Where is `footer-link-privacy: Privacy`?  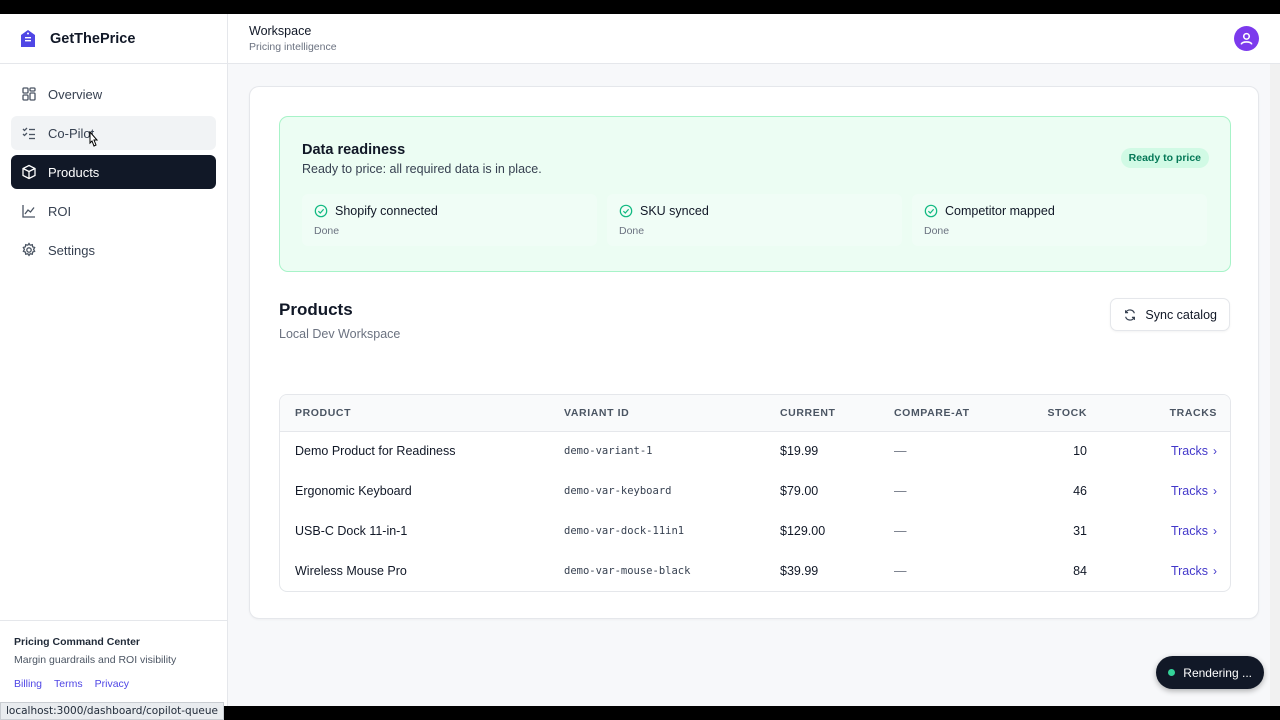
footer-link-privacy: Privacy is located at coordinates (112, 684).